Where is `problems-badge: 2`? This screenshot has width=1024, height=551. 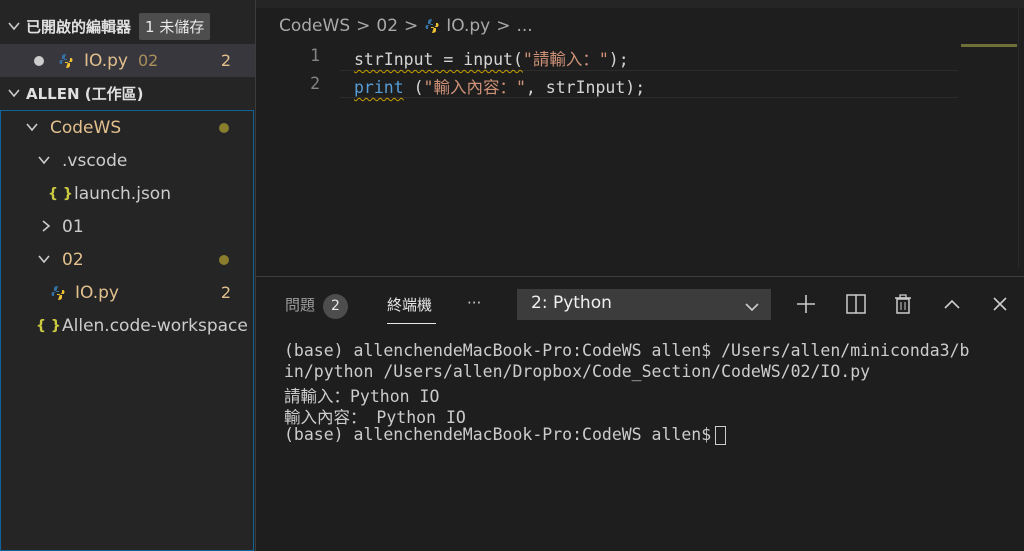
problems-badge: 2 is located at coordinates (336, 306).